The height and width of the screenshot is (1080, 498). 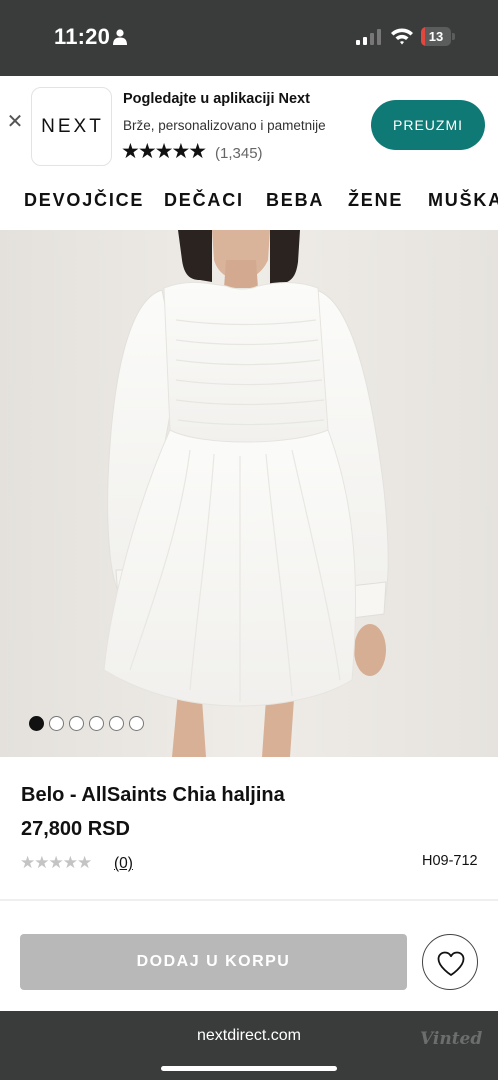 I want to click on product-rating-stars: ★★★★★, so click(x=56, y=862).